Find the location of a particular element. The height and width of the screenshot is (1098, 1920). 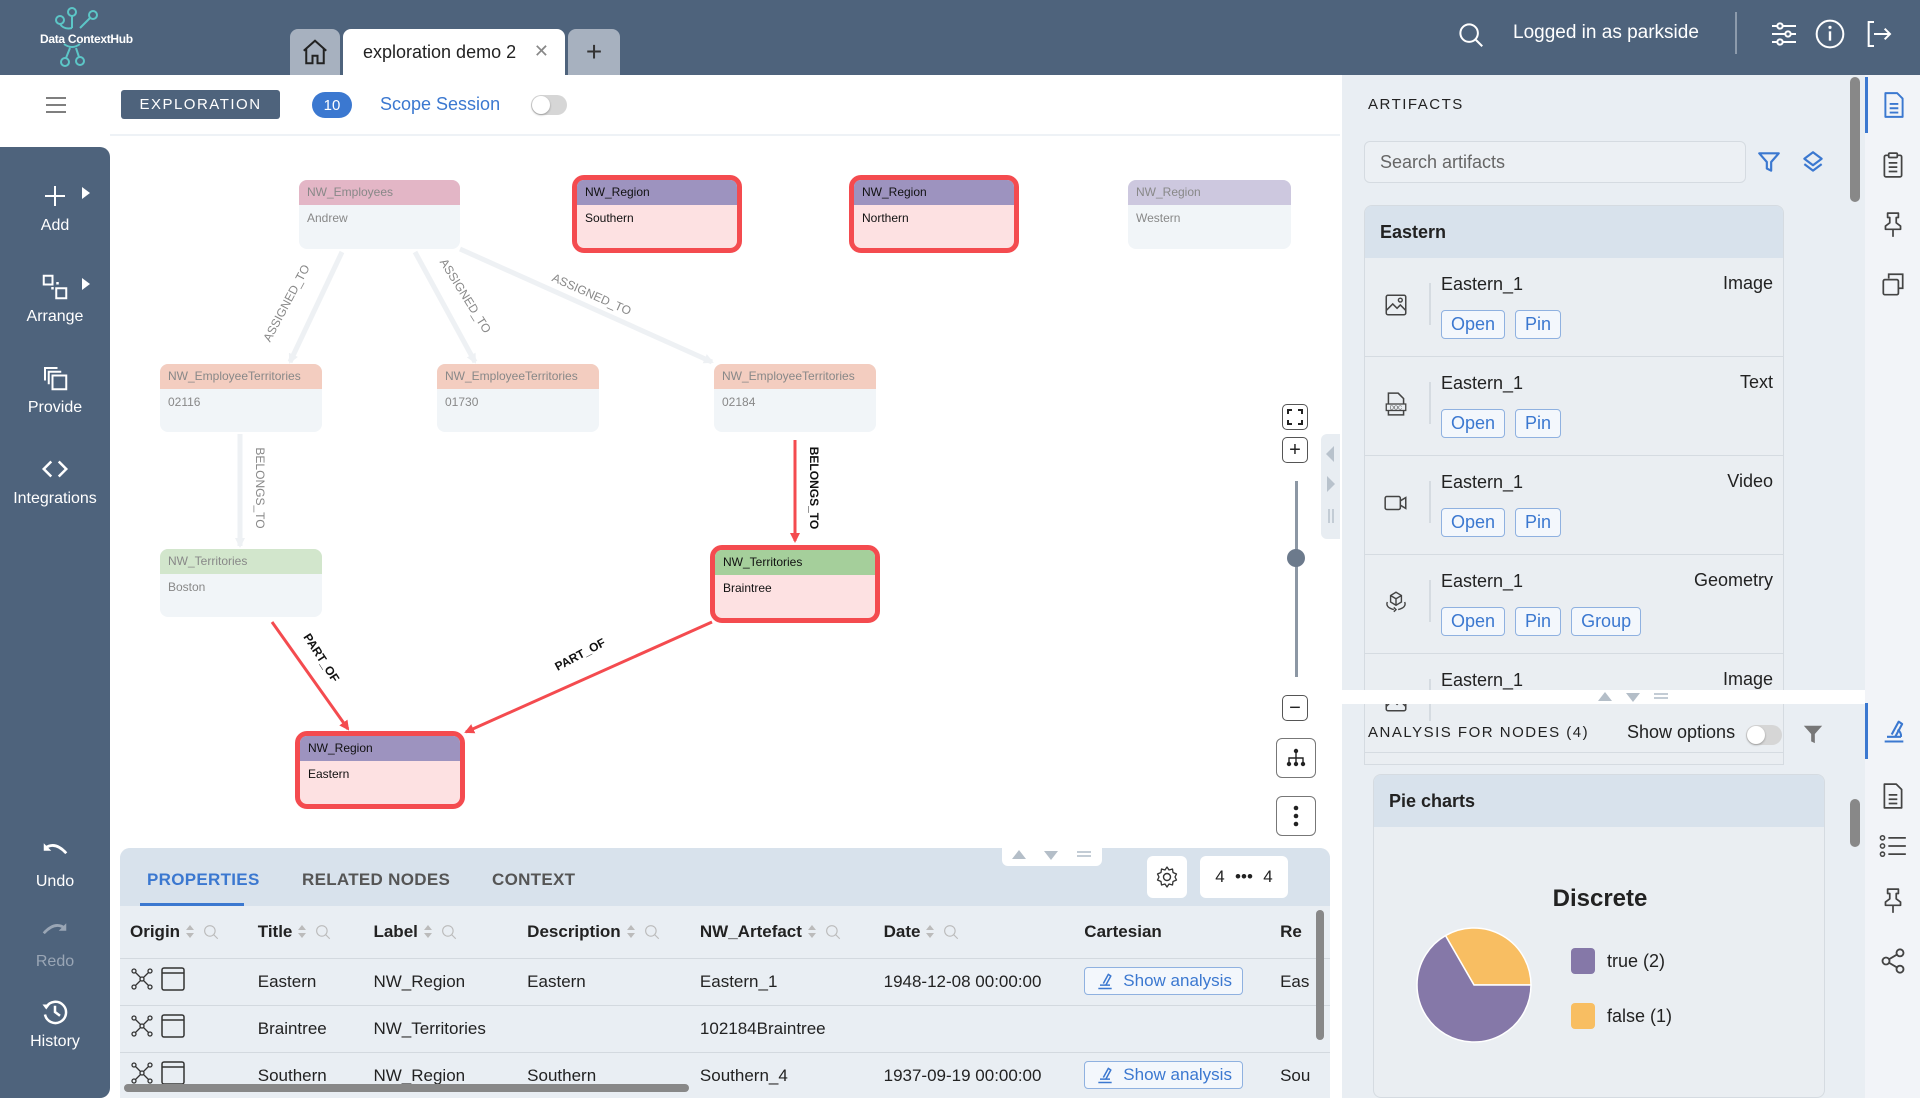

scope-session-label: Scope Session is located at coordinates (440, 104).